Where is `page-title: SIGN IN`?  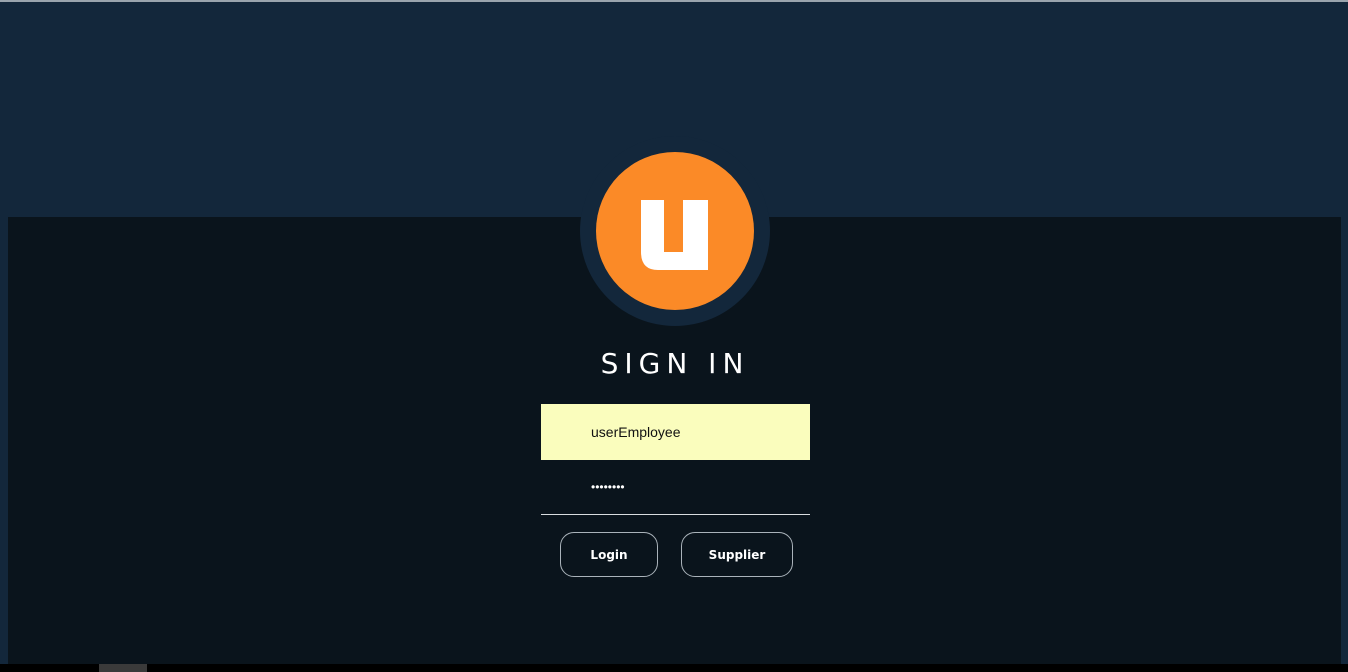 page-title: SIGN IN is located at coordinates (675, 363).